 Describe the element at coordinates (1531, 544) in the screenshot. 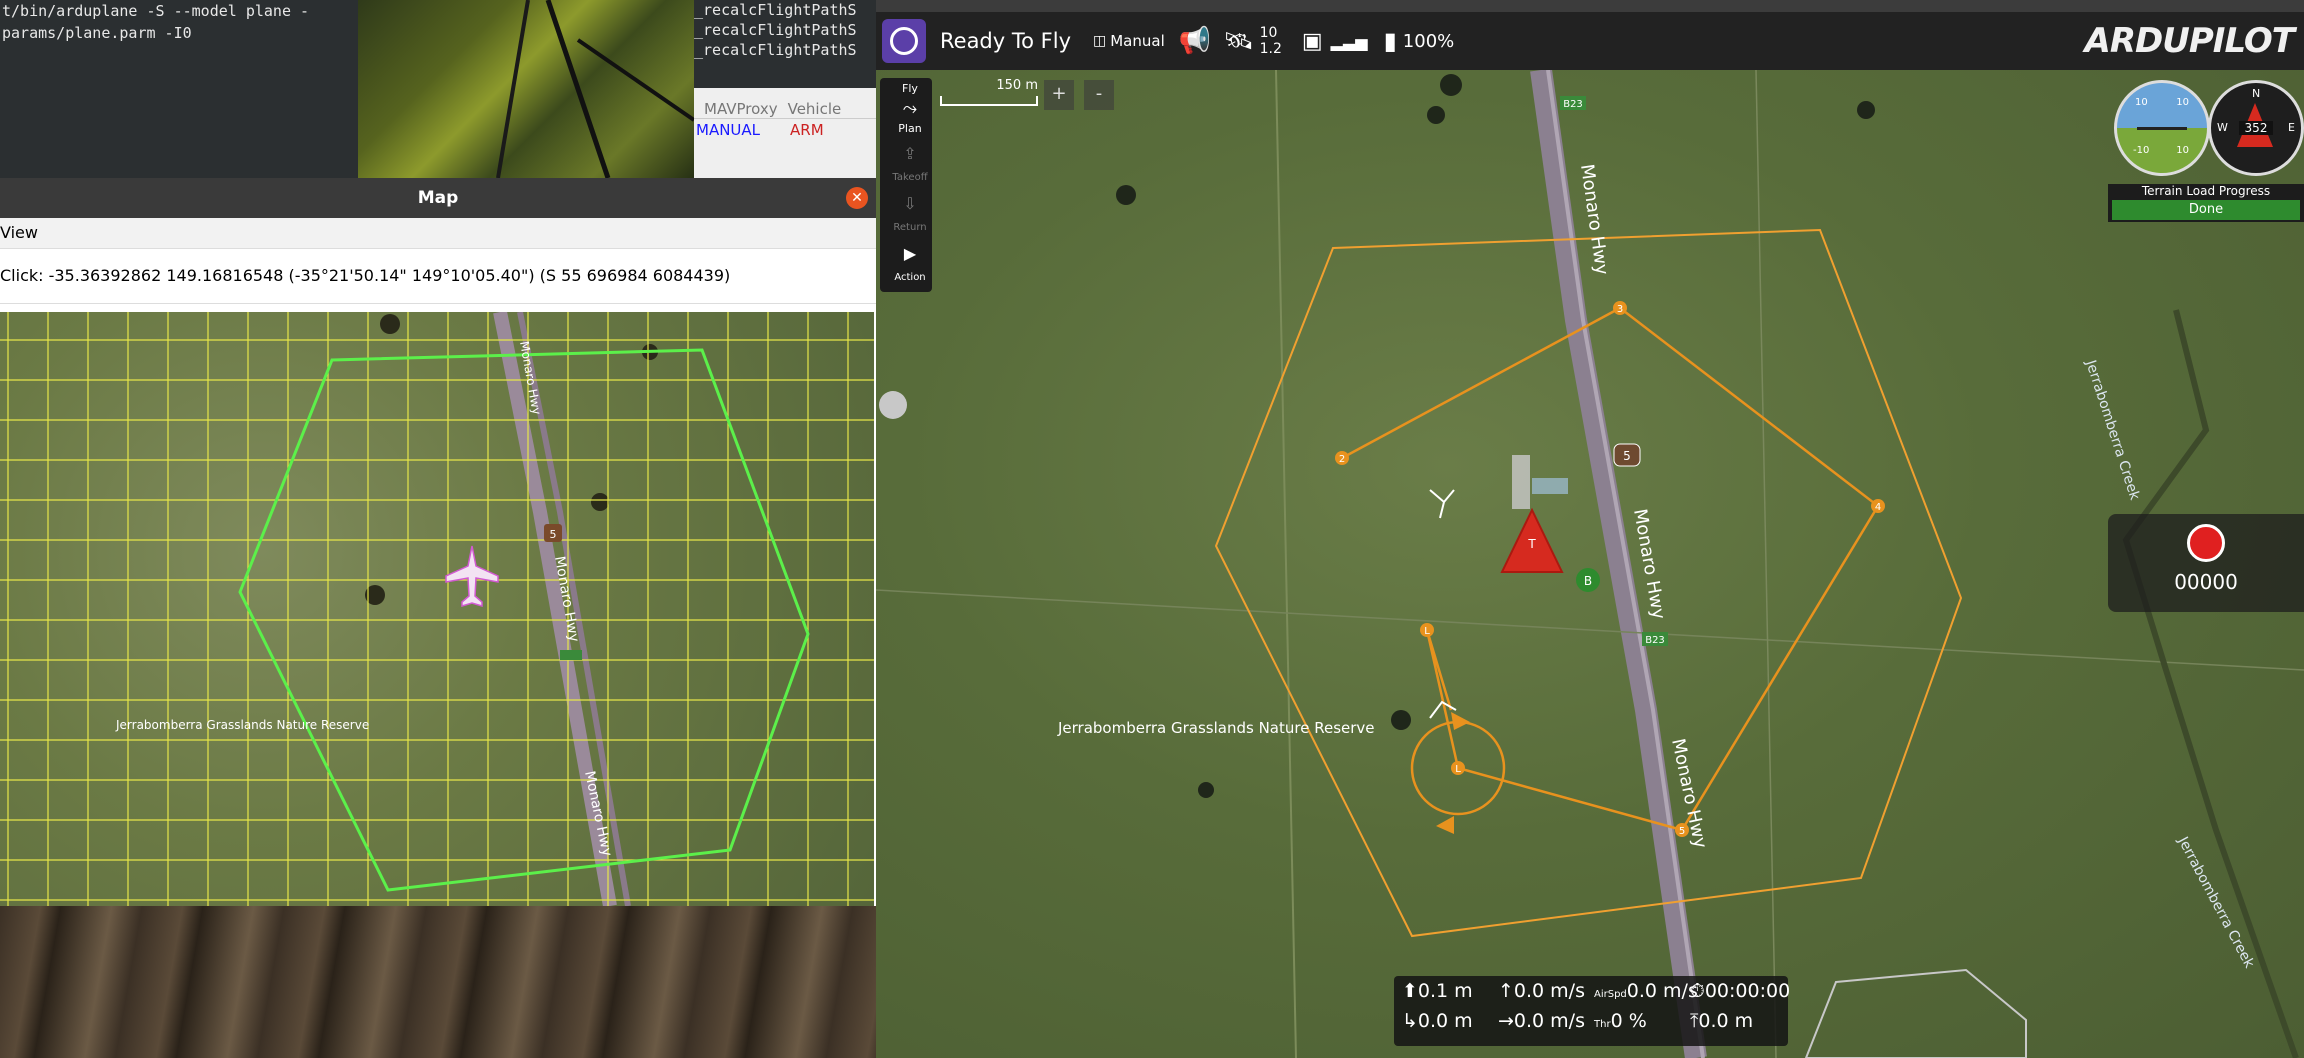

I see `svg-text: T` at that location.